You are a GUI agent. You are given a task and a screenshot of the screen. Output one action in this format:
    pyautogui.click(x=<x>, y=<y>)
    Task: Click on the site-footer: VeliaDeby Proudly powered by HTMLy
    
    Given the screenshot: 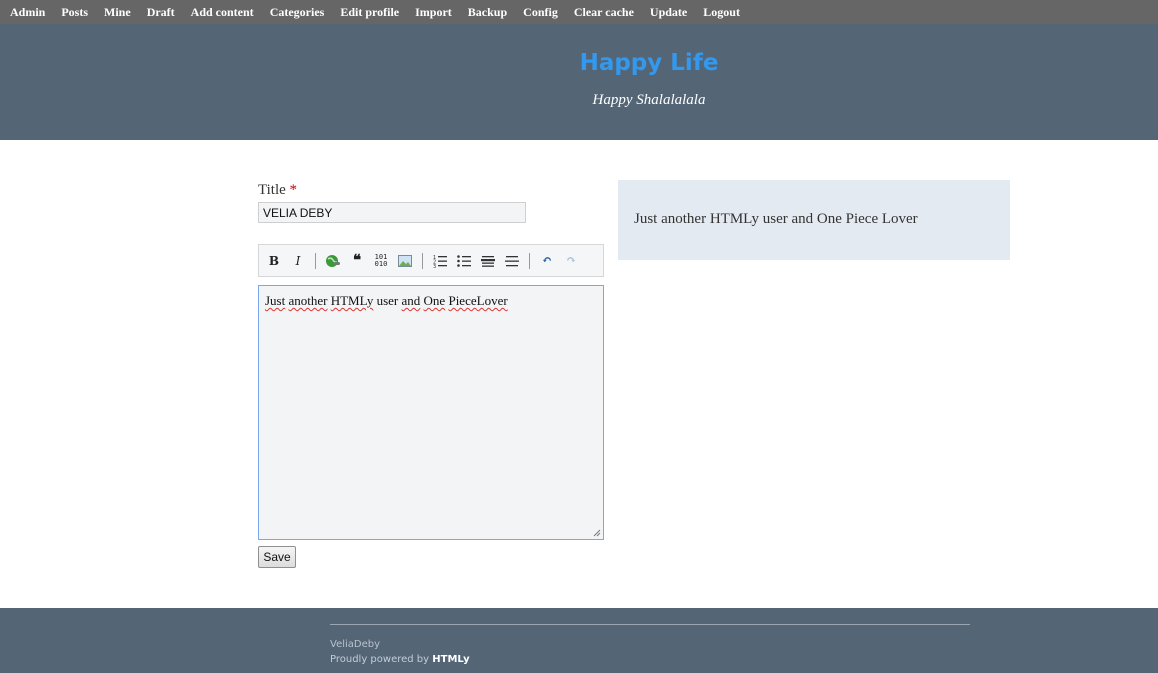 What is the action you would take?
    pyautogui.click(x=579, y=640)
    